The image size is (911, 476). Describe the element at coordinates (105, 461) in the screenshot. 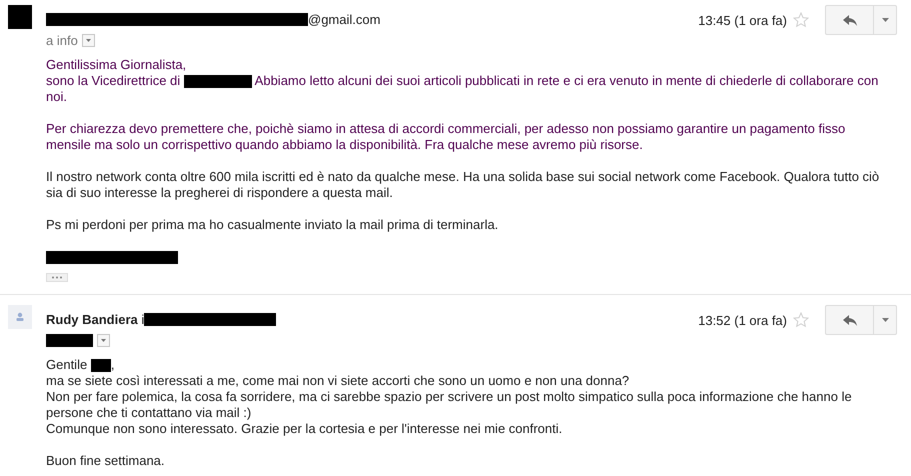

I see `body-text: Buon fine settimana.` at that location.